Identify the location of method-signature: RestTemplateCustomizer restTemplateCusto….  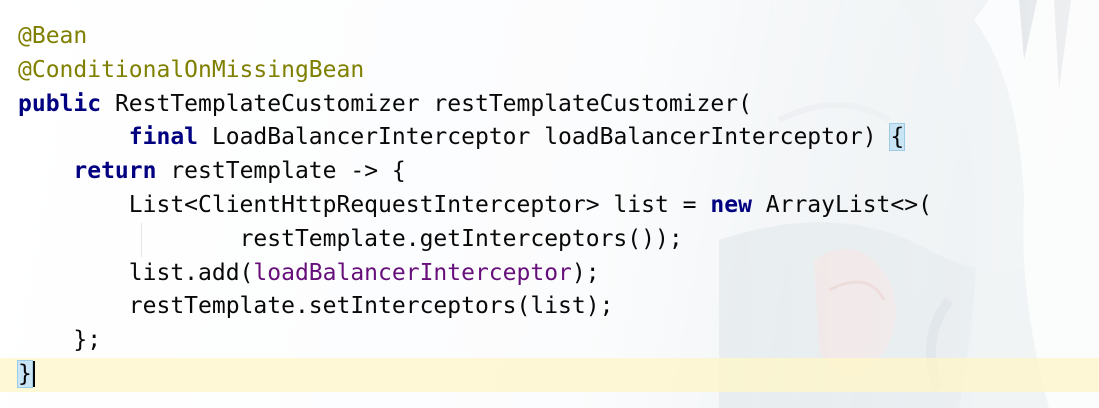
(426, 103).